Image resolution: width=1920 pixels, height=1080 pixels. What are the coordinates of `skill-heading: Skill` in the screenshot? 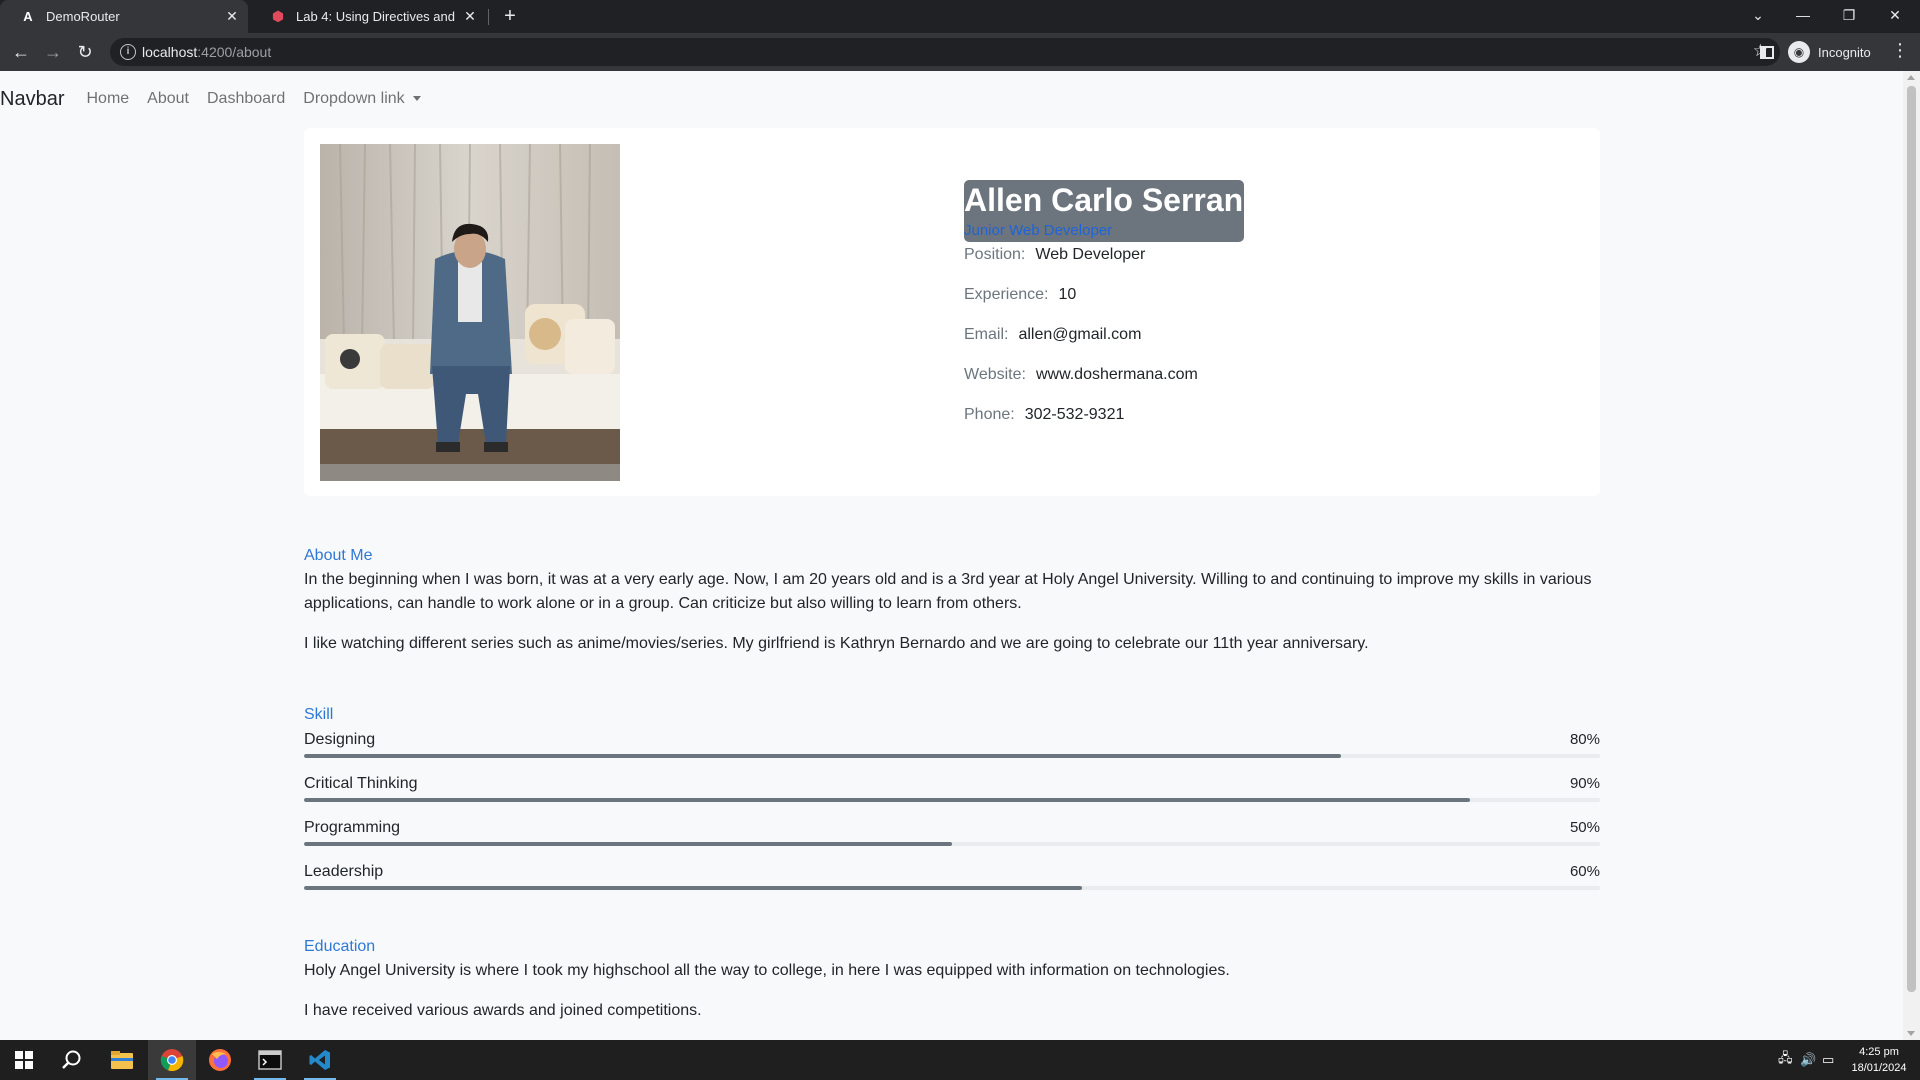 It's located at (319, 714).